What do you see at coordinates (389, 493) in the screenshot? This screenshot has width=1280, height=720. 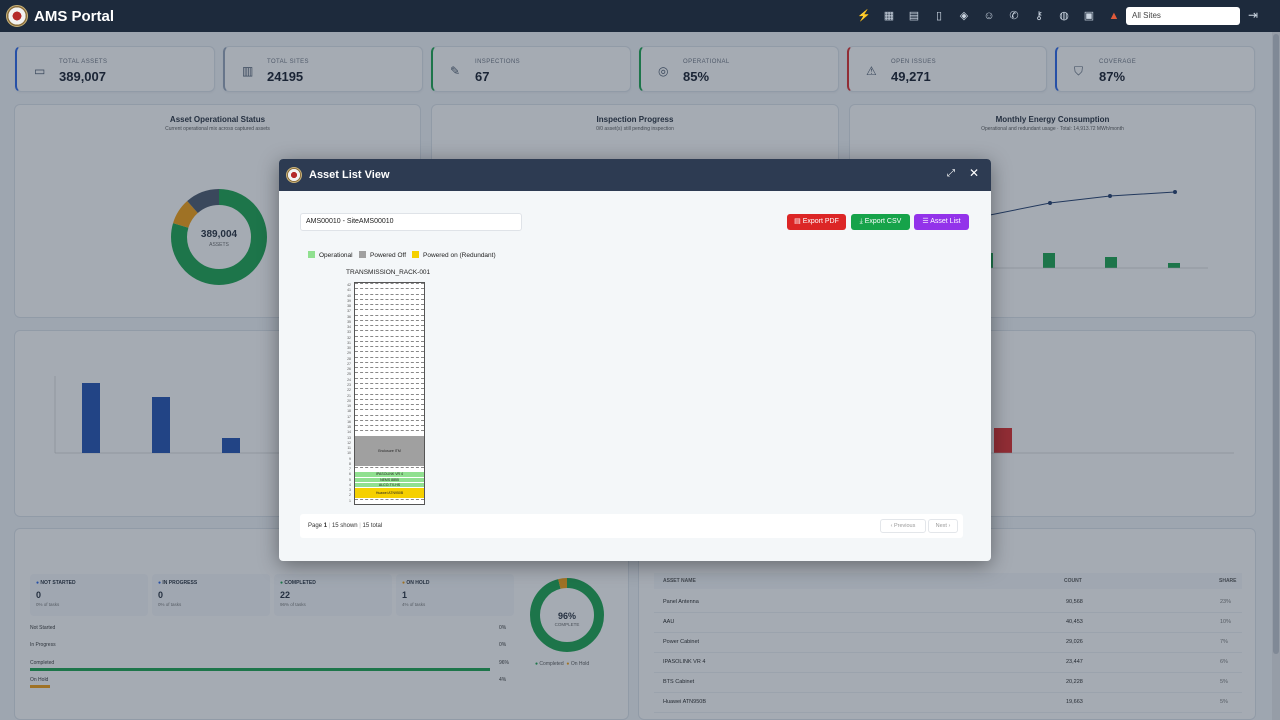 I see `rack-slot: Huawei ATN950B` at bounding box center [389, 493].